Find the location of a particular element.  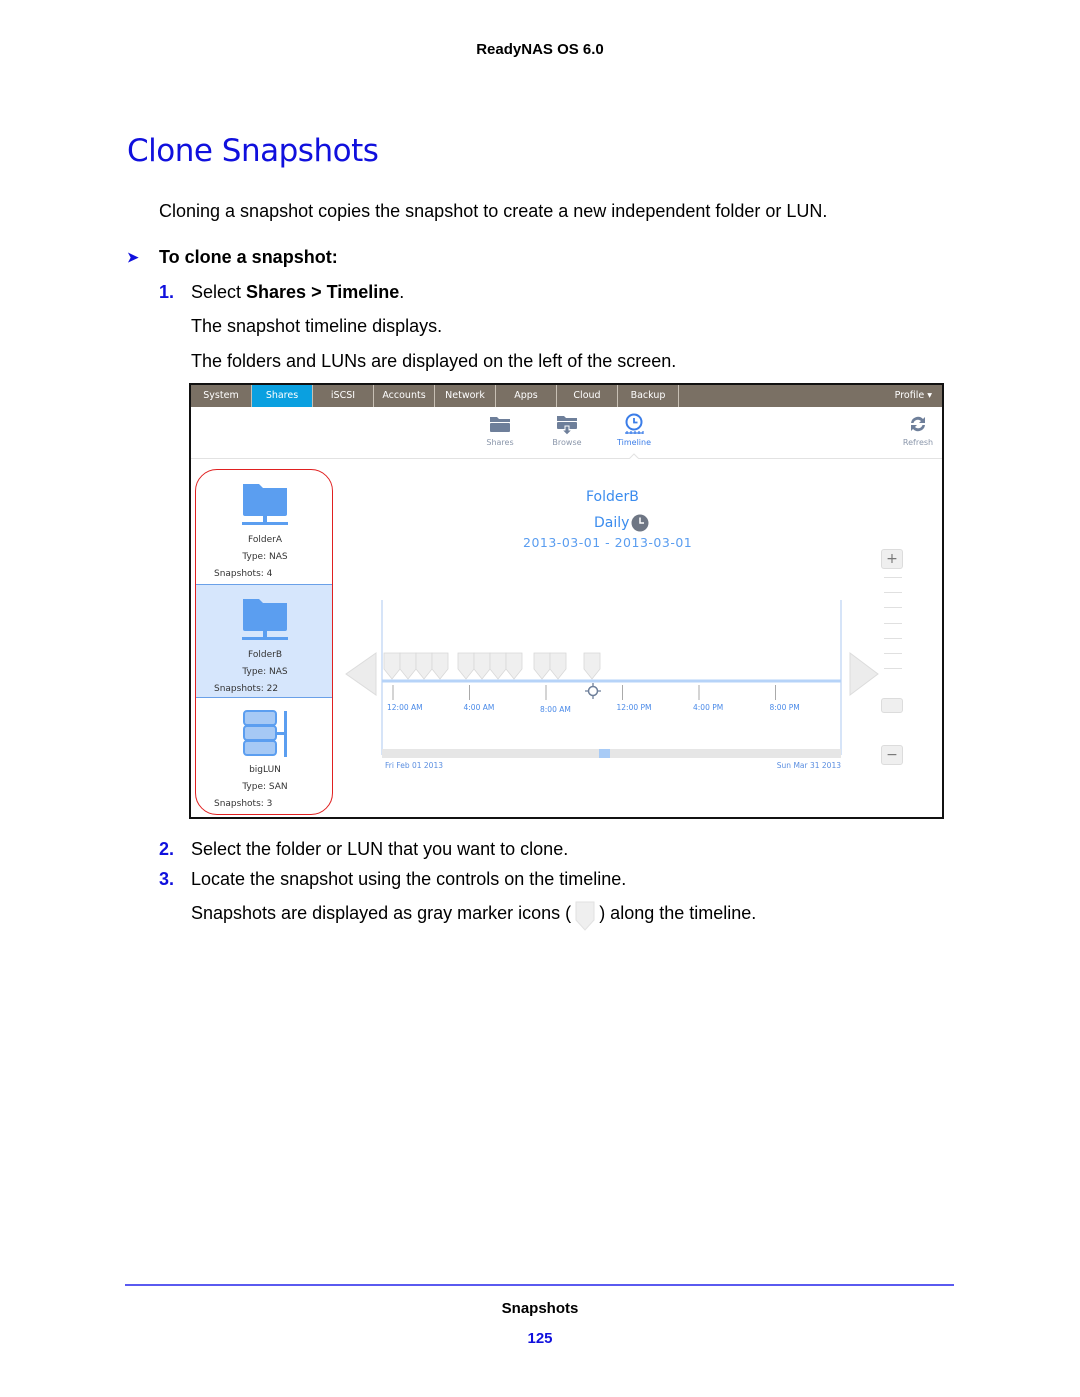

overview-scrollbar is located at coordinates (611, 753).